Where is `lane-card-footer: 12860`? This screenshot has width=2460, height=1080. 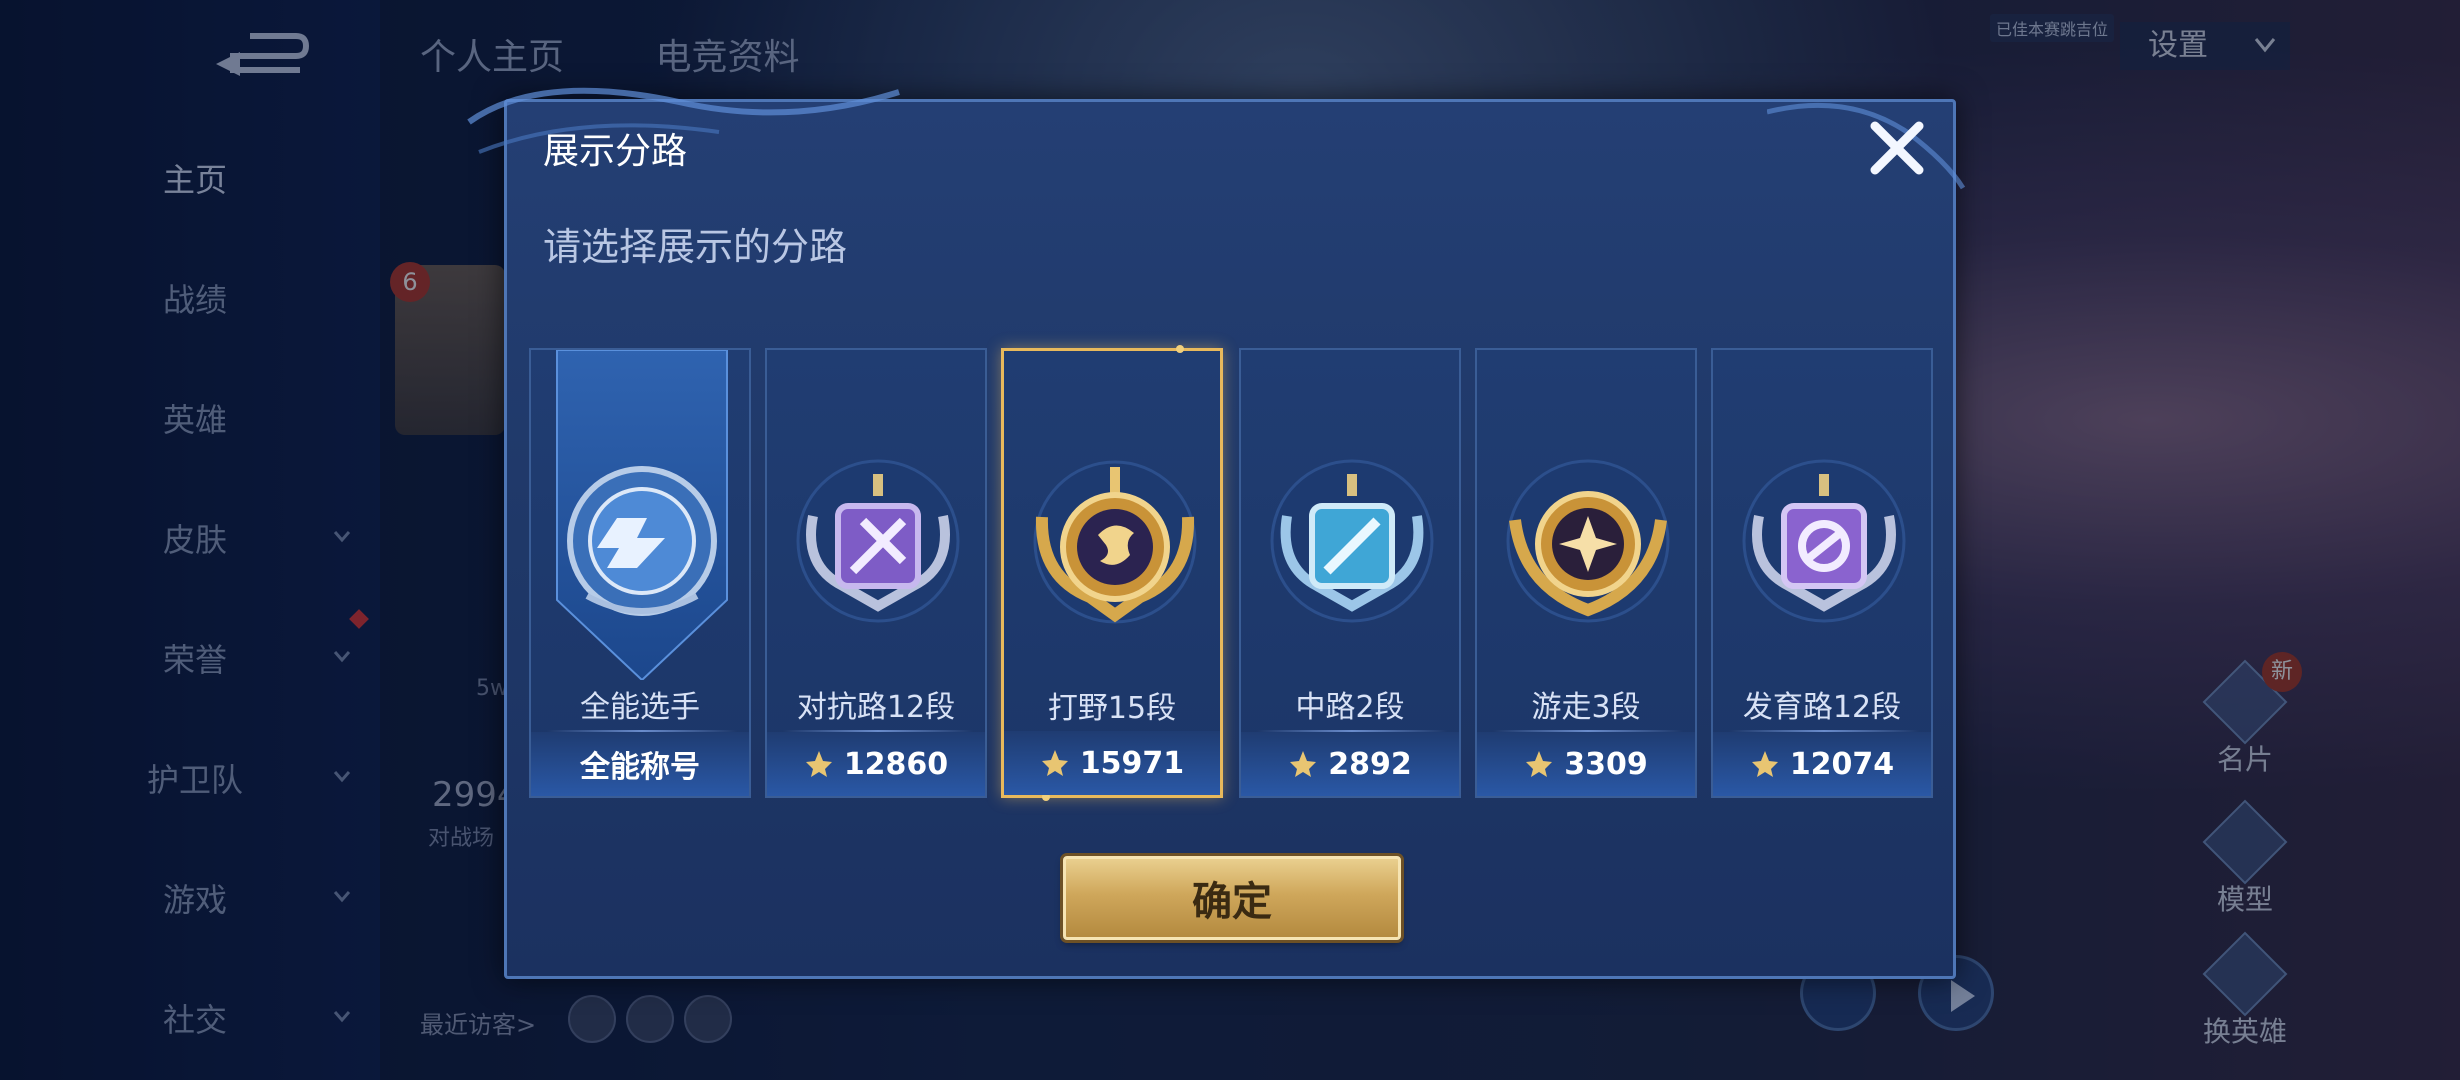 lane-card-footer: 12860 is located at coordinates (876, 764).